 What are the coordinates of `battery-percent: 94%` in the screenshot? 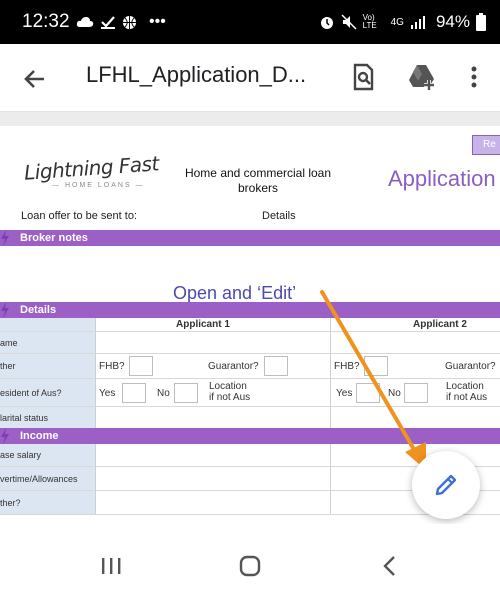 It's located at (452, 21).